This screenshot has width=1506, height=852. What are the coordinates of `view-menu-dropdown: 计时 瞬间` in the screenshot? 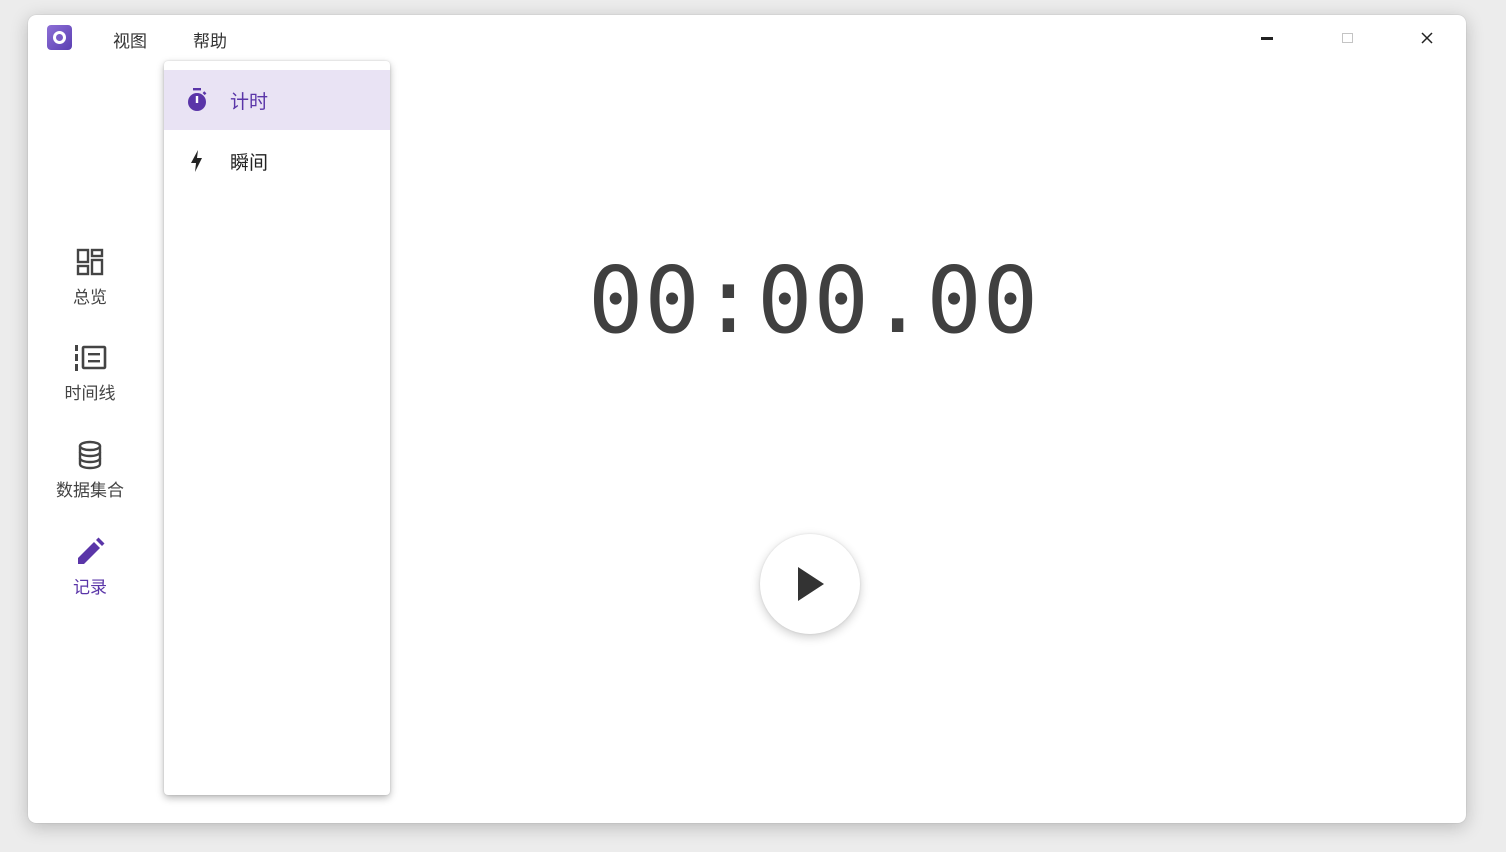 It's located at (277, 428).